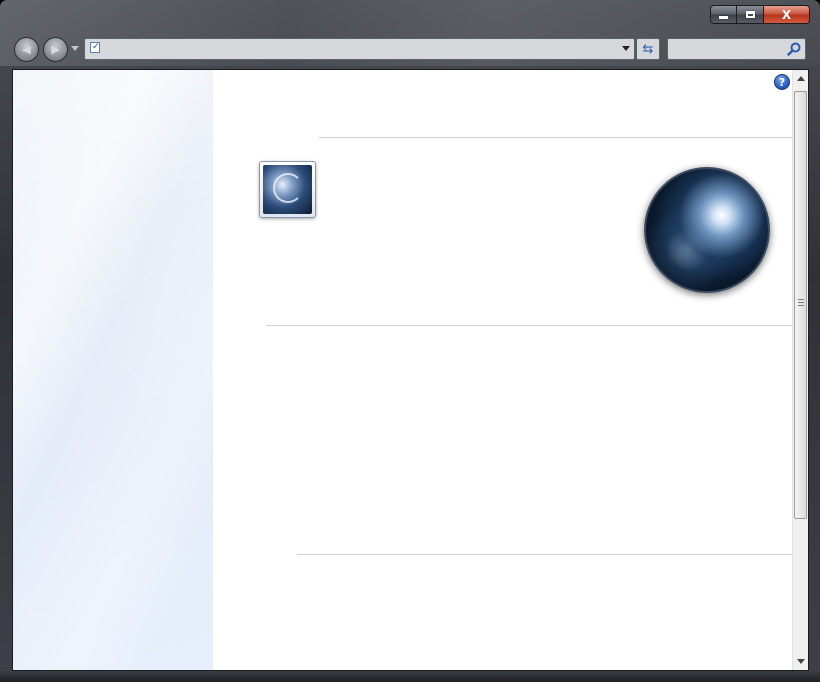 The width and height of the screenshot is (820, 682). I want to click on fractal-orb-image, so click(707, 230).